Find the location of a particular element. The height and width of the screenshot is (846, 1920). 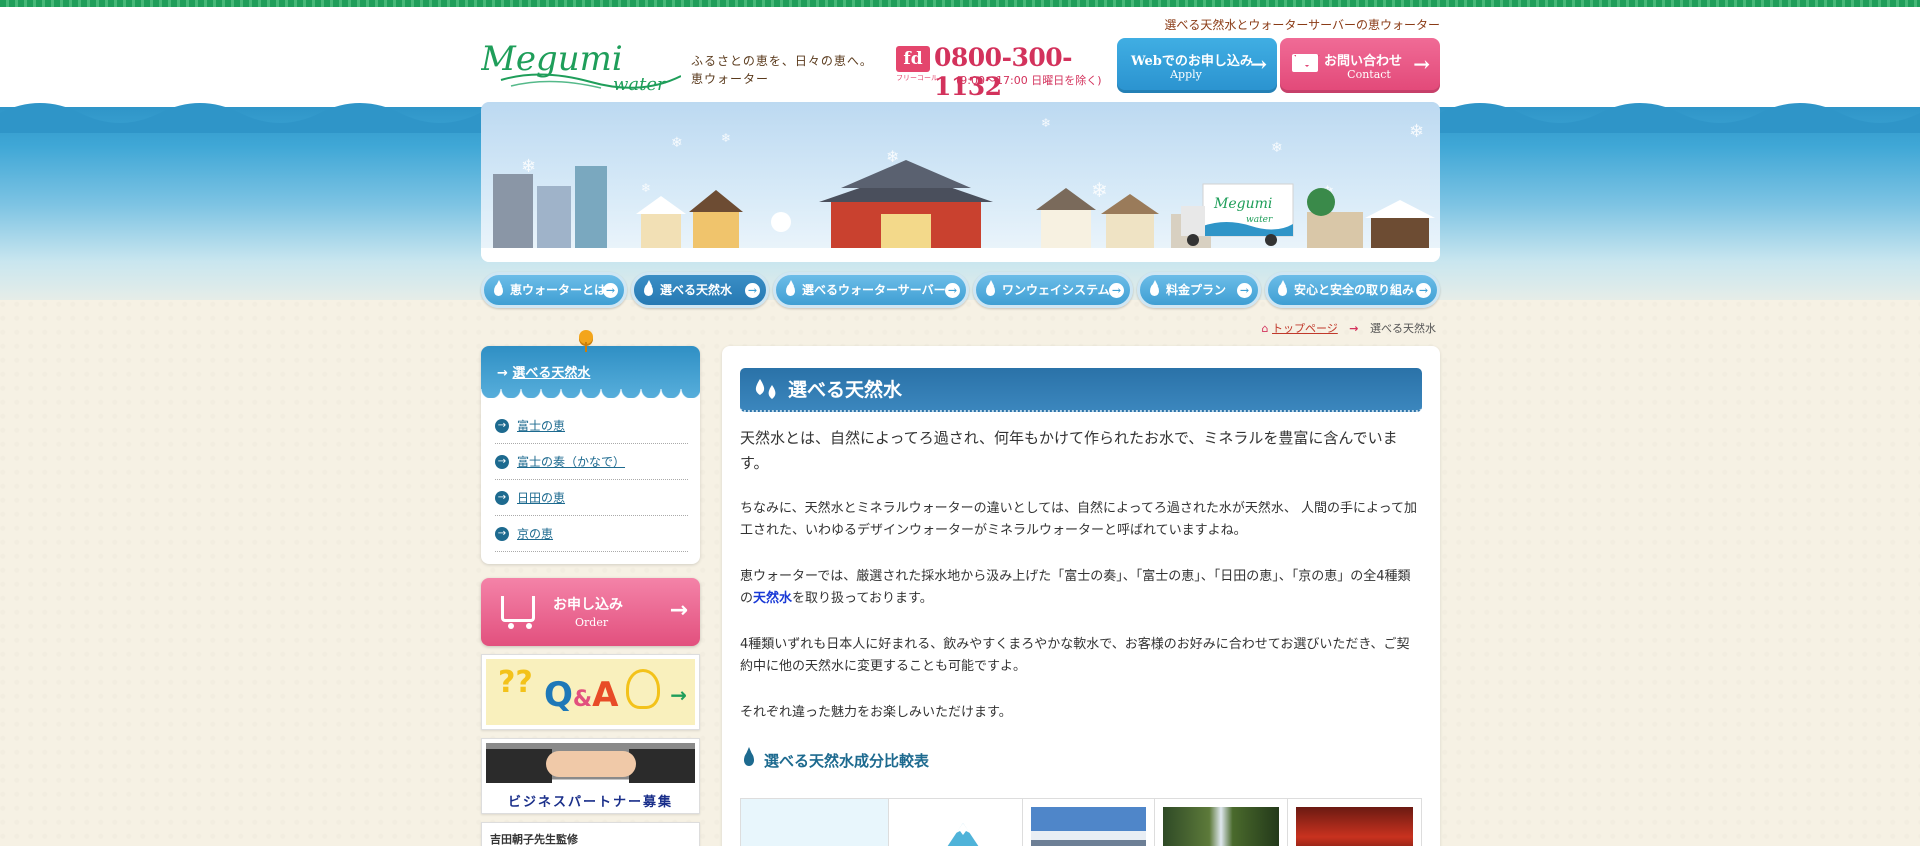

mount-fuji-icon is located at coordinates (963, 834).